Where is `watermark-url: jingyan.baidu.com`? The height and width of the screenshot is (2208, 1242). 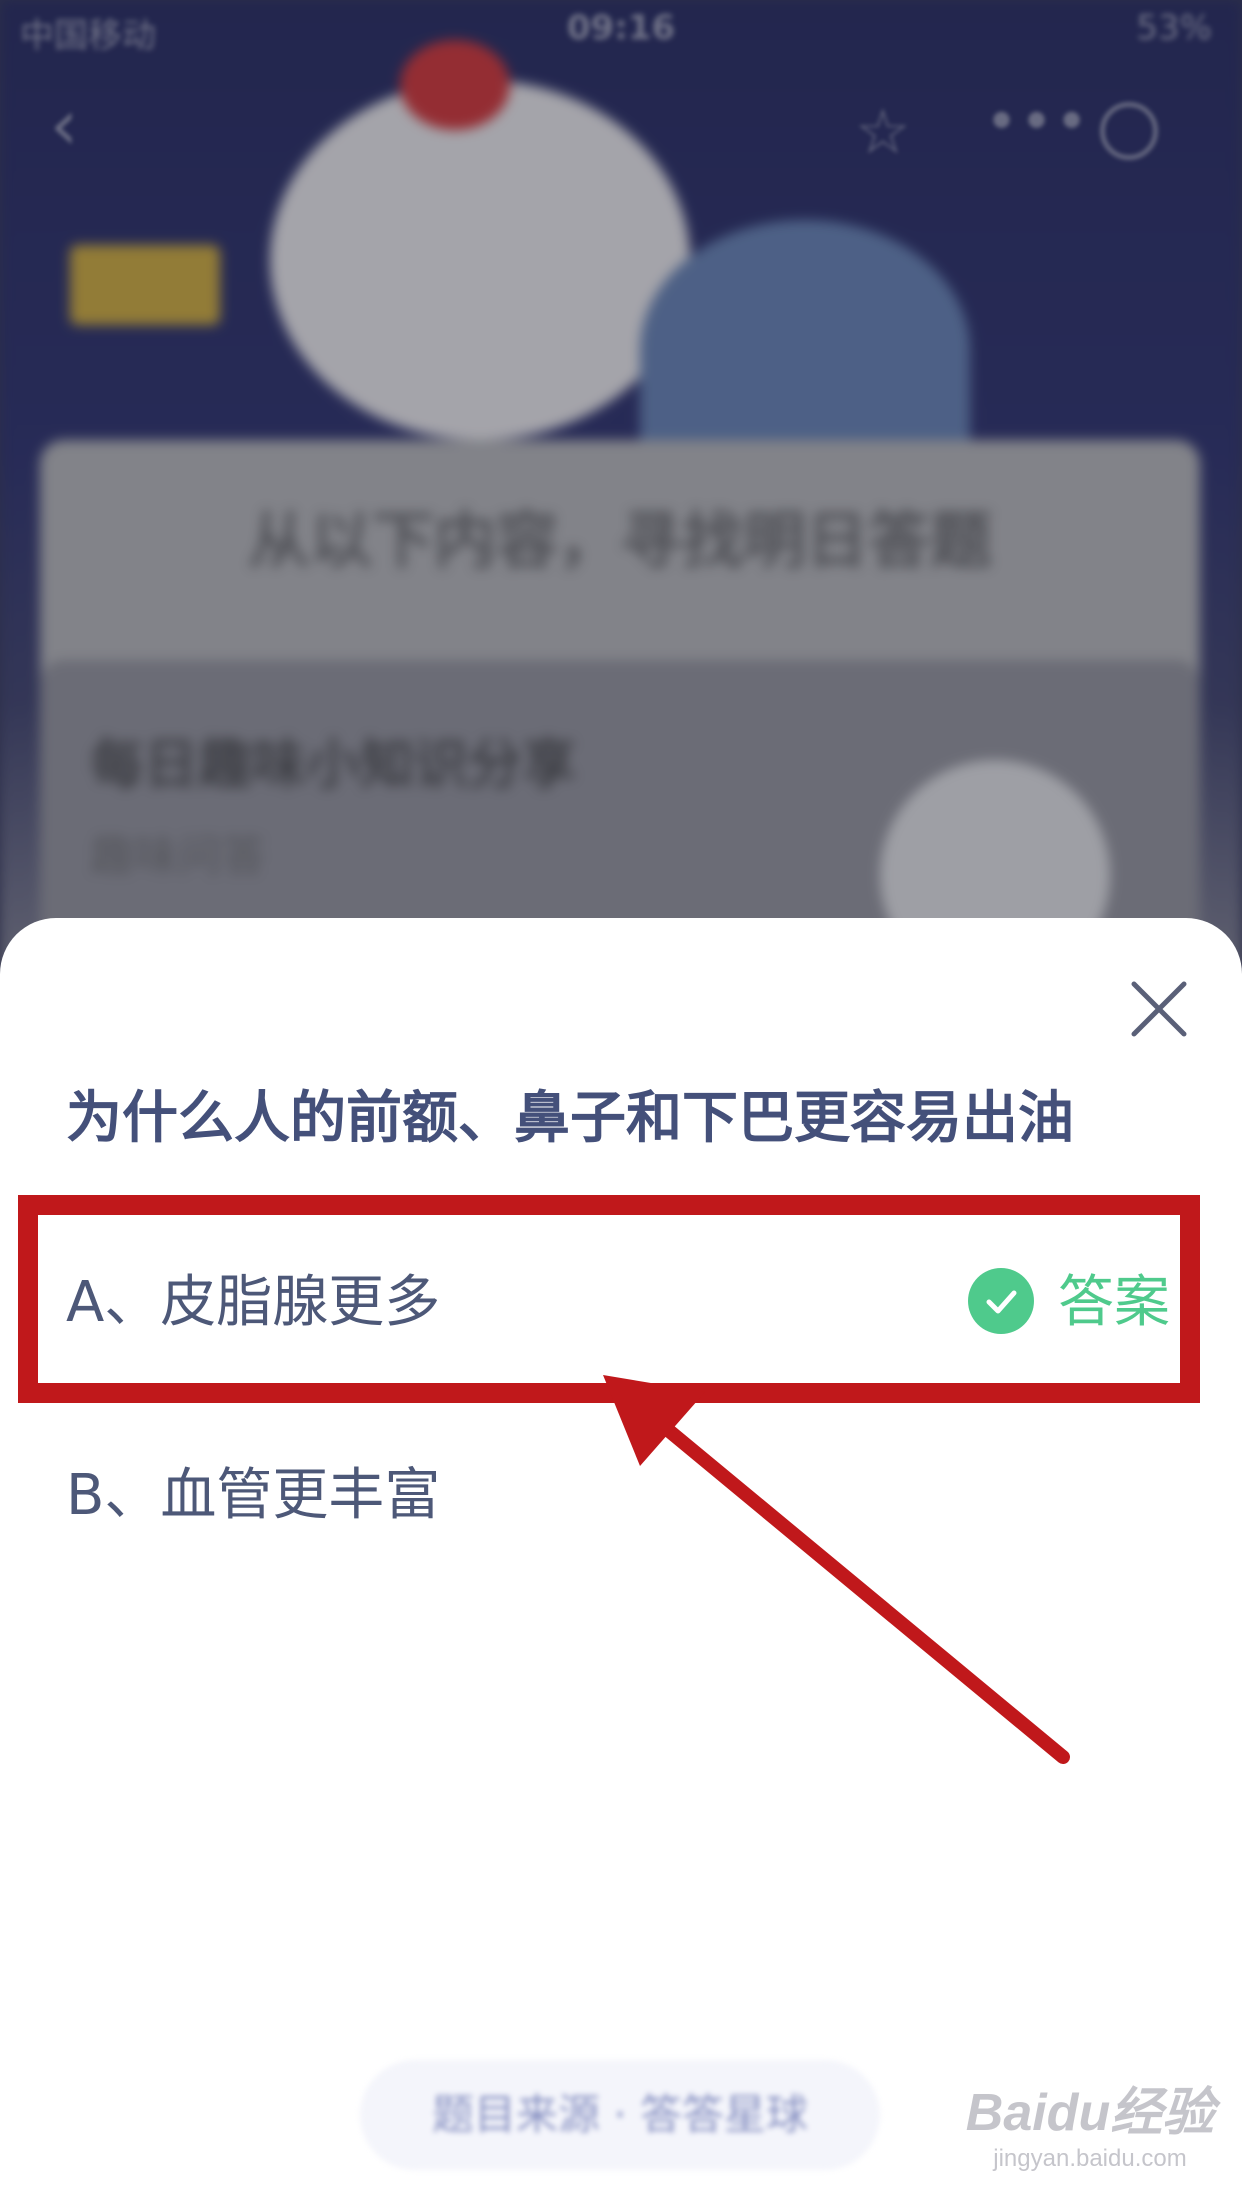 watermark-url: jingyan.baidu.com is located at coordinates (1090, 2158).